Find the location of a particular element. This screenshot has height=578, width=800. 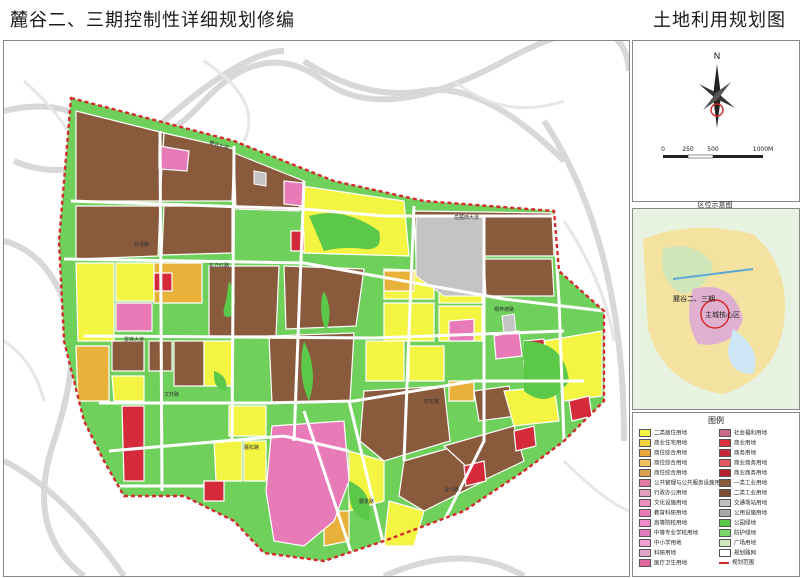

legend-item: 教育科研用地 is located at coordinates (663, 513).